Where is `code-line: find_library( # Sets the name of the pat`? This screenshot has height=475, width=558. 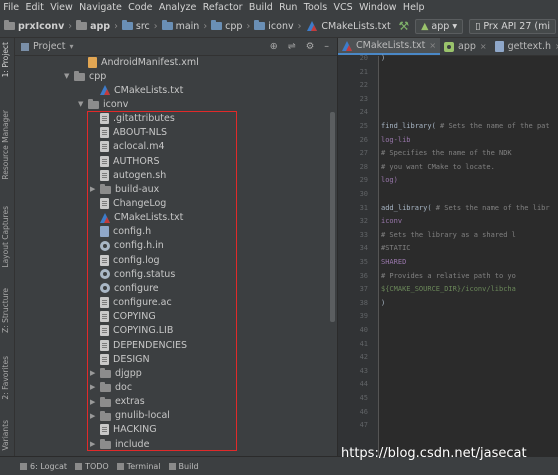
code-line: find_library( # Sets the name of the pat is located at coordinates (465, 126).